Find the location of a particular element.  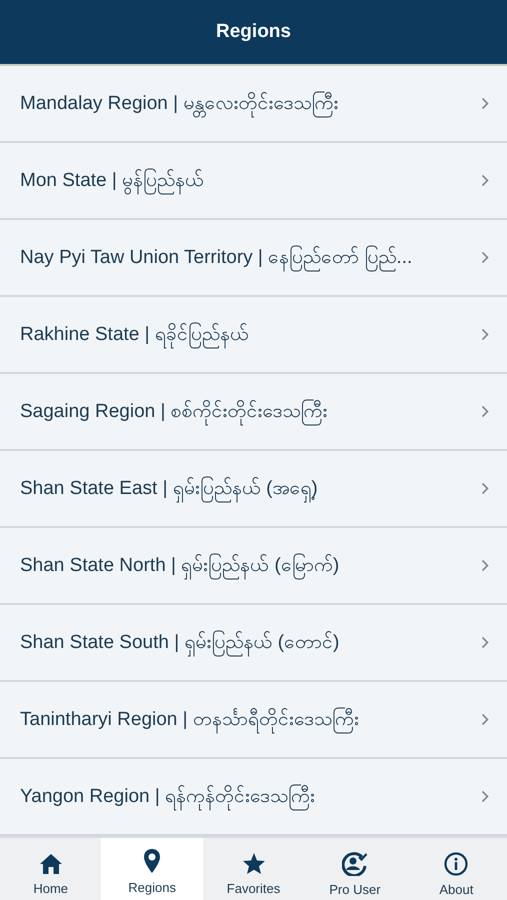

nav-tab: Home is located at coordinates (51, 869).